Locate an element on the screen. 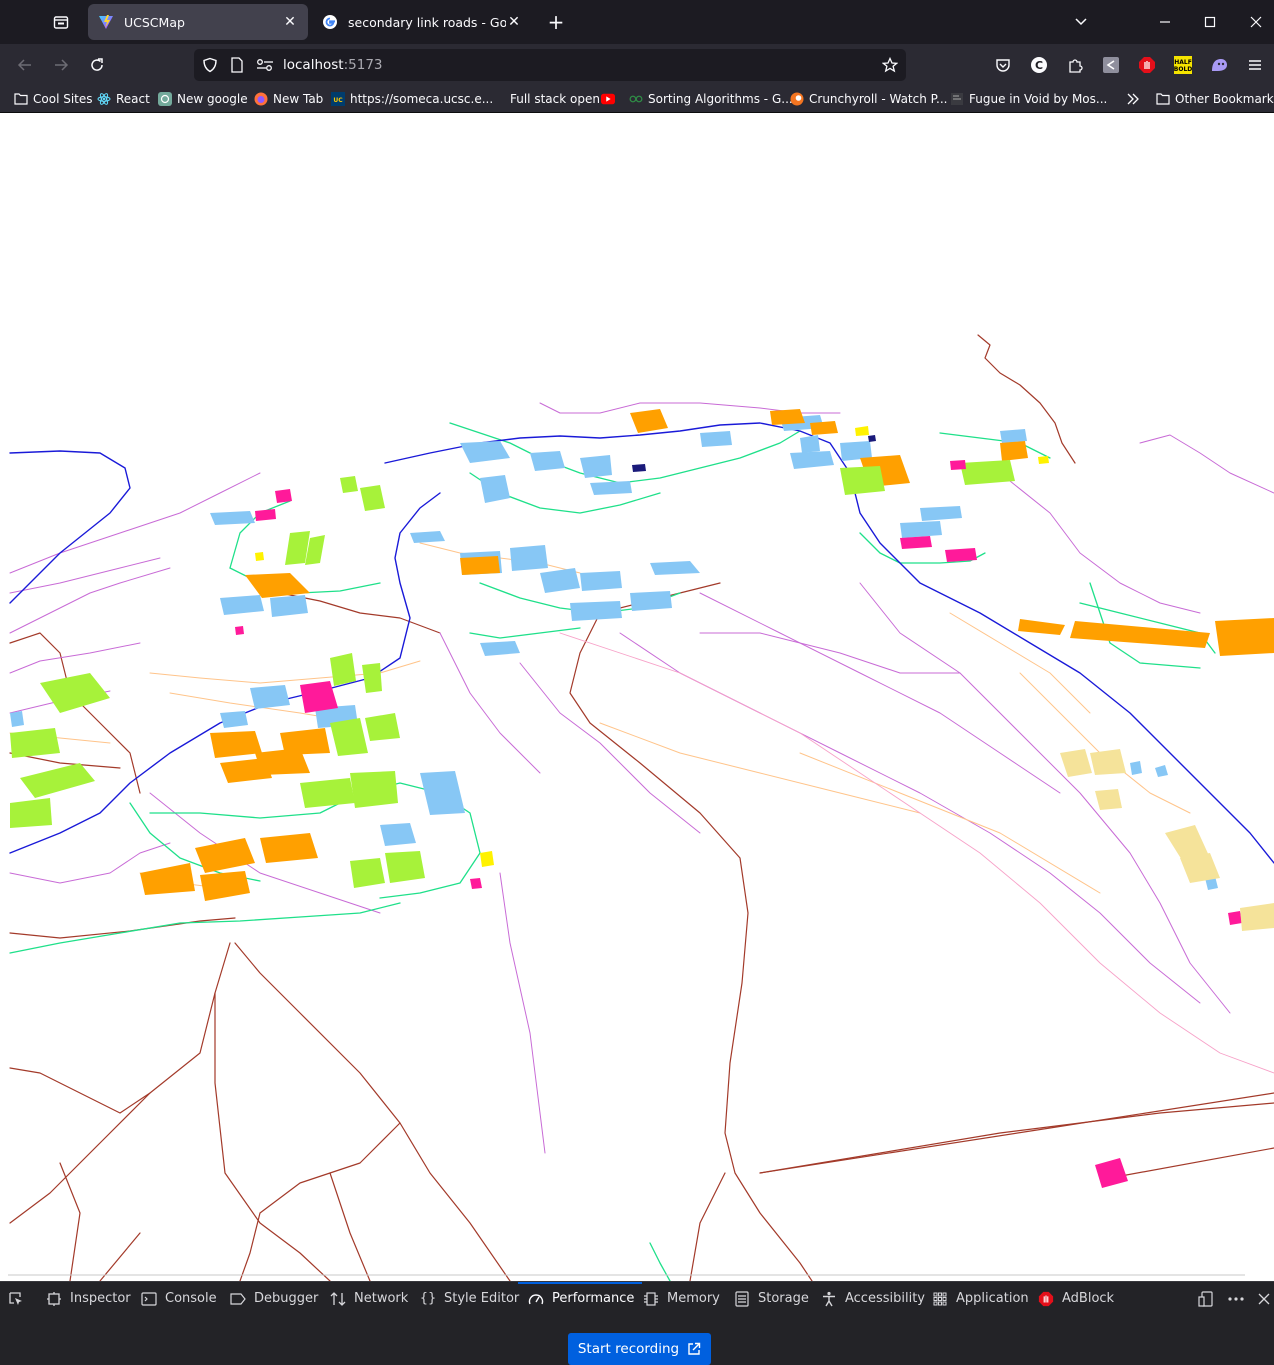 This screenshot has width=1274, height=1365. buildings-navy is located at coordinates (754, 453).